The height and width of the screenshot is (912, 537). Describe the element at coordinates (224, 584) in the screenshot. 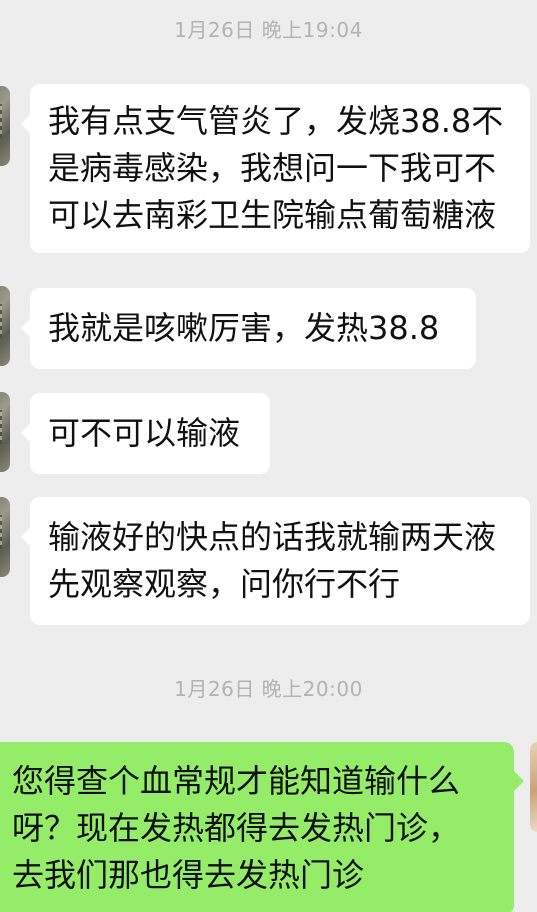

I see `message-text-line: 先观察观察，问你行不行` at that location.